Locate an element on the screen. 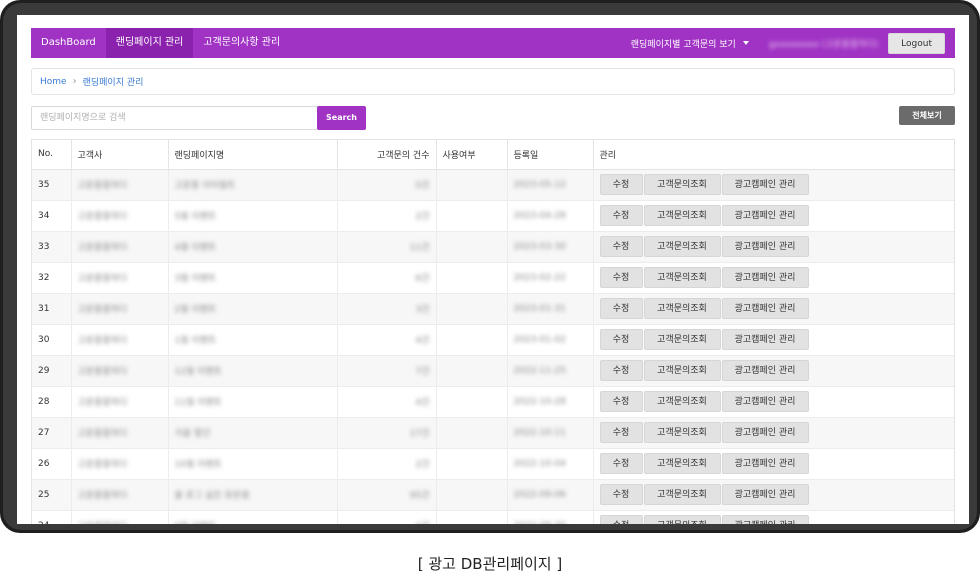 This screenshot has height=579, width=980. chevron-right-icon: › is located at coordinates (74, 81).